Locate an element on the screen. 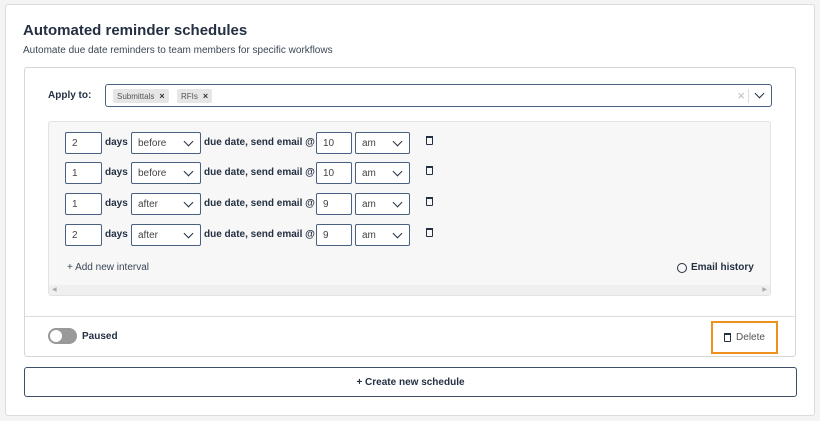 This screenshot has width=820, height=421. apply-to-label: Apply to: is located at coordinates (70, 95).